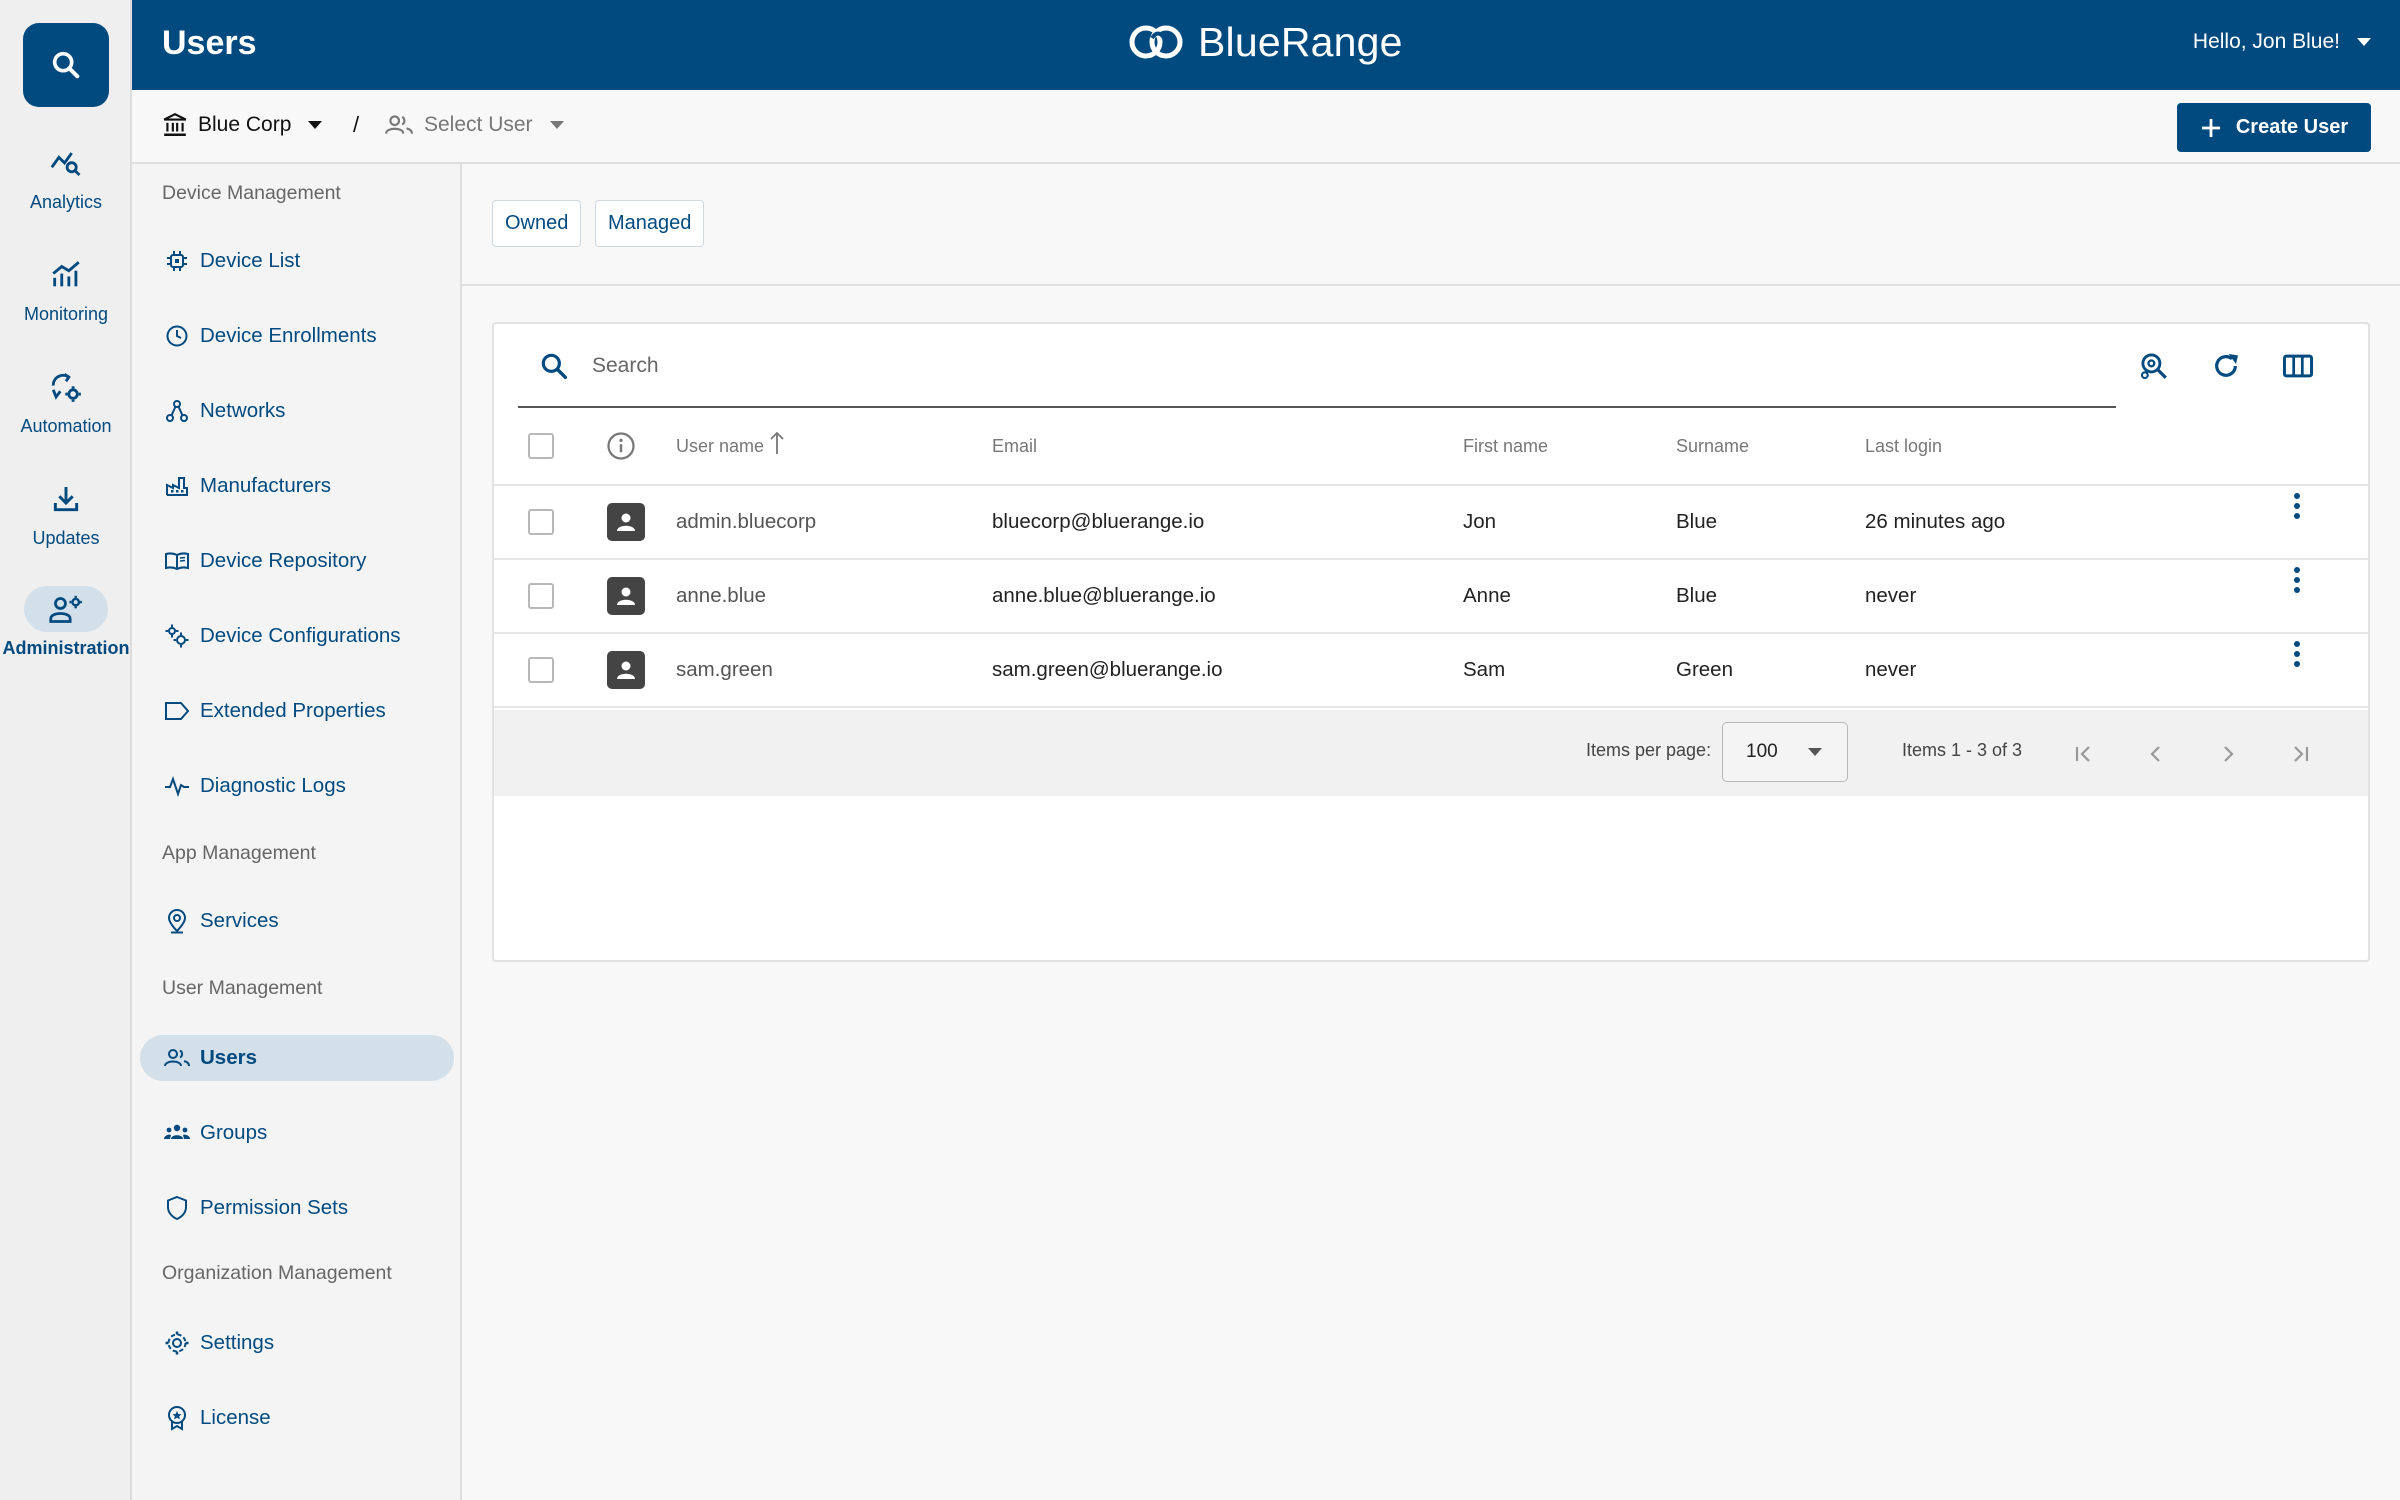  What do you see at coordinates (66, 314) in the screenshot?
I see `rail-label-monitoring: Monitoring` at bounding box center [66, 314].